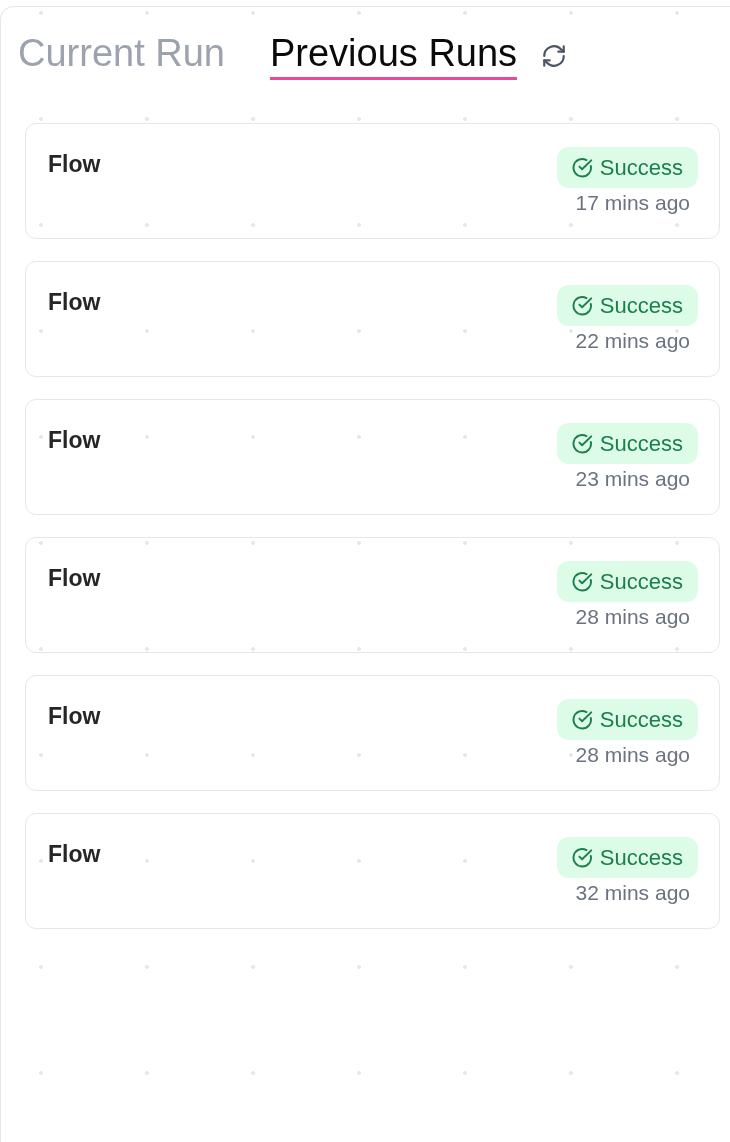  Describe the element at coordinates (372, 457) in the screenshot. I see `run-card: Flow Success 23 mins ago` at that location.